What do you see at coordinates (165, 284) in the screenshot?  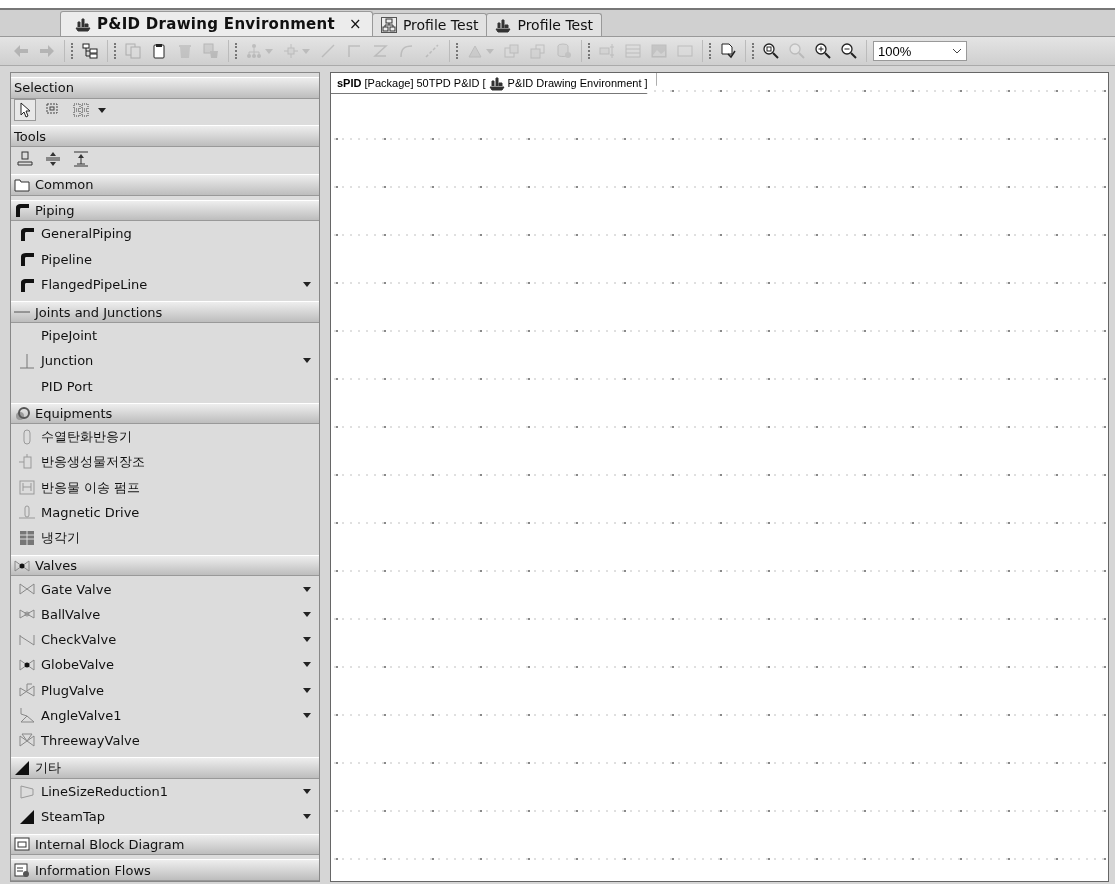 I see `palette-item: FlangedPipeLine` at bounding box center [165, 284].